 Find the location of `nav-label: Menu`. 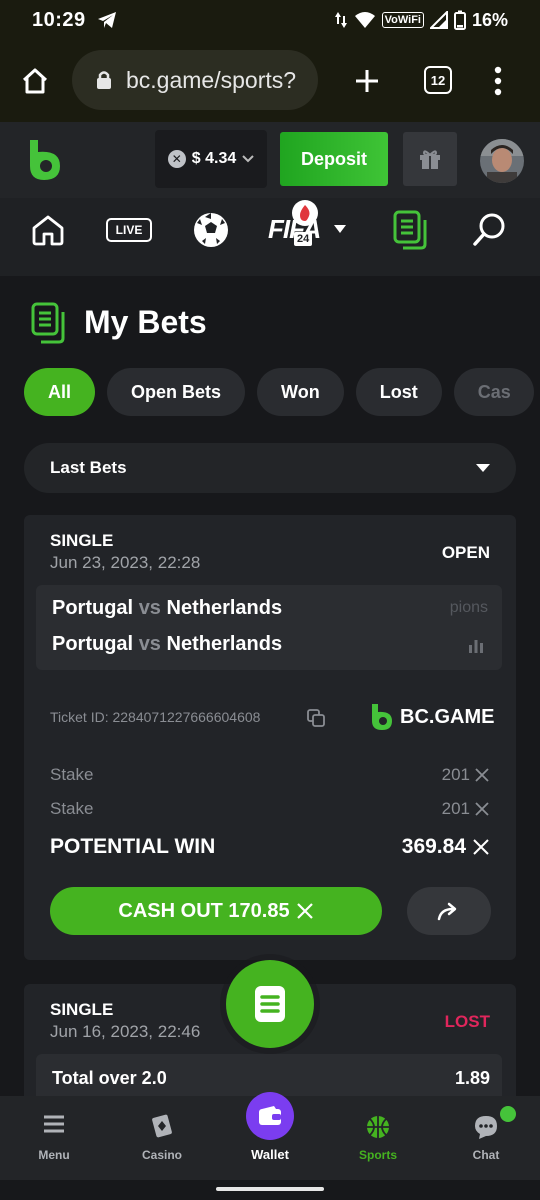

nav-label: Menu is located at coordinates (54, 1155).